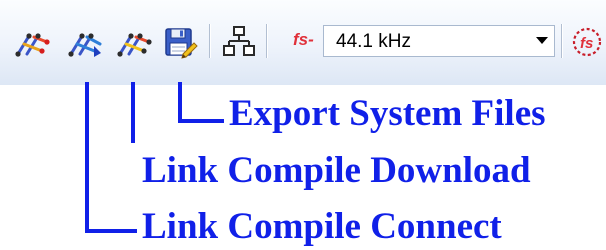 The height and width of the screenshot is (250, 606). Describe the element at coordinates (336, 170) in the screenshot. I see `link-compile-download-callout: Link Compile Download` at that location.